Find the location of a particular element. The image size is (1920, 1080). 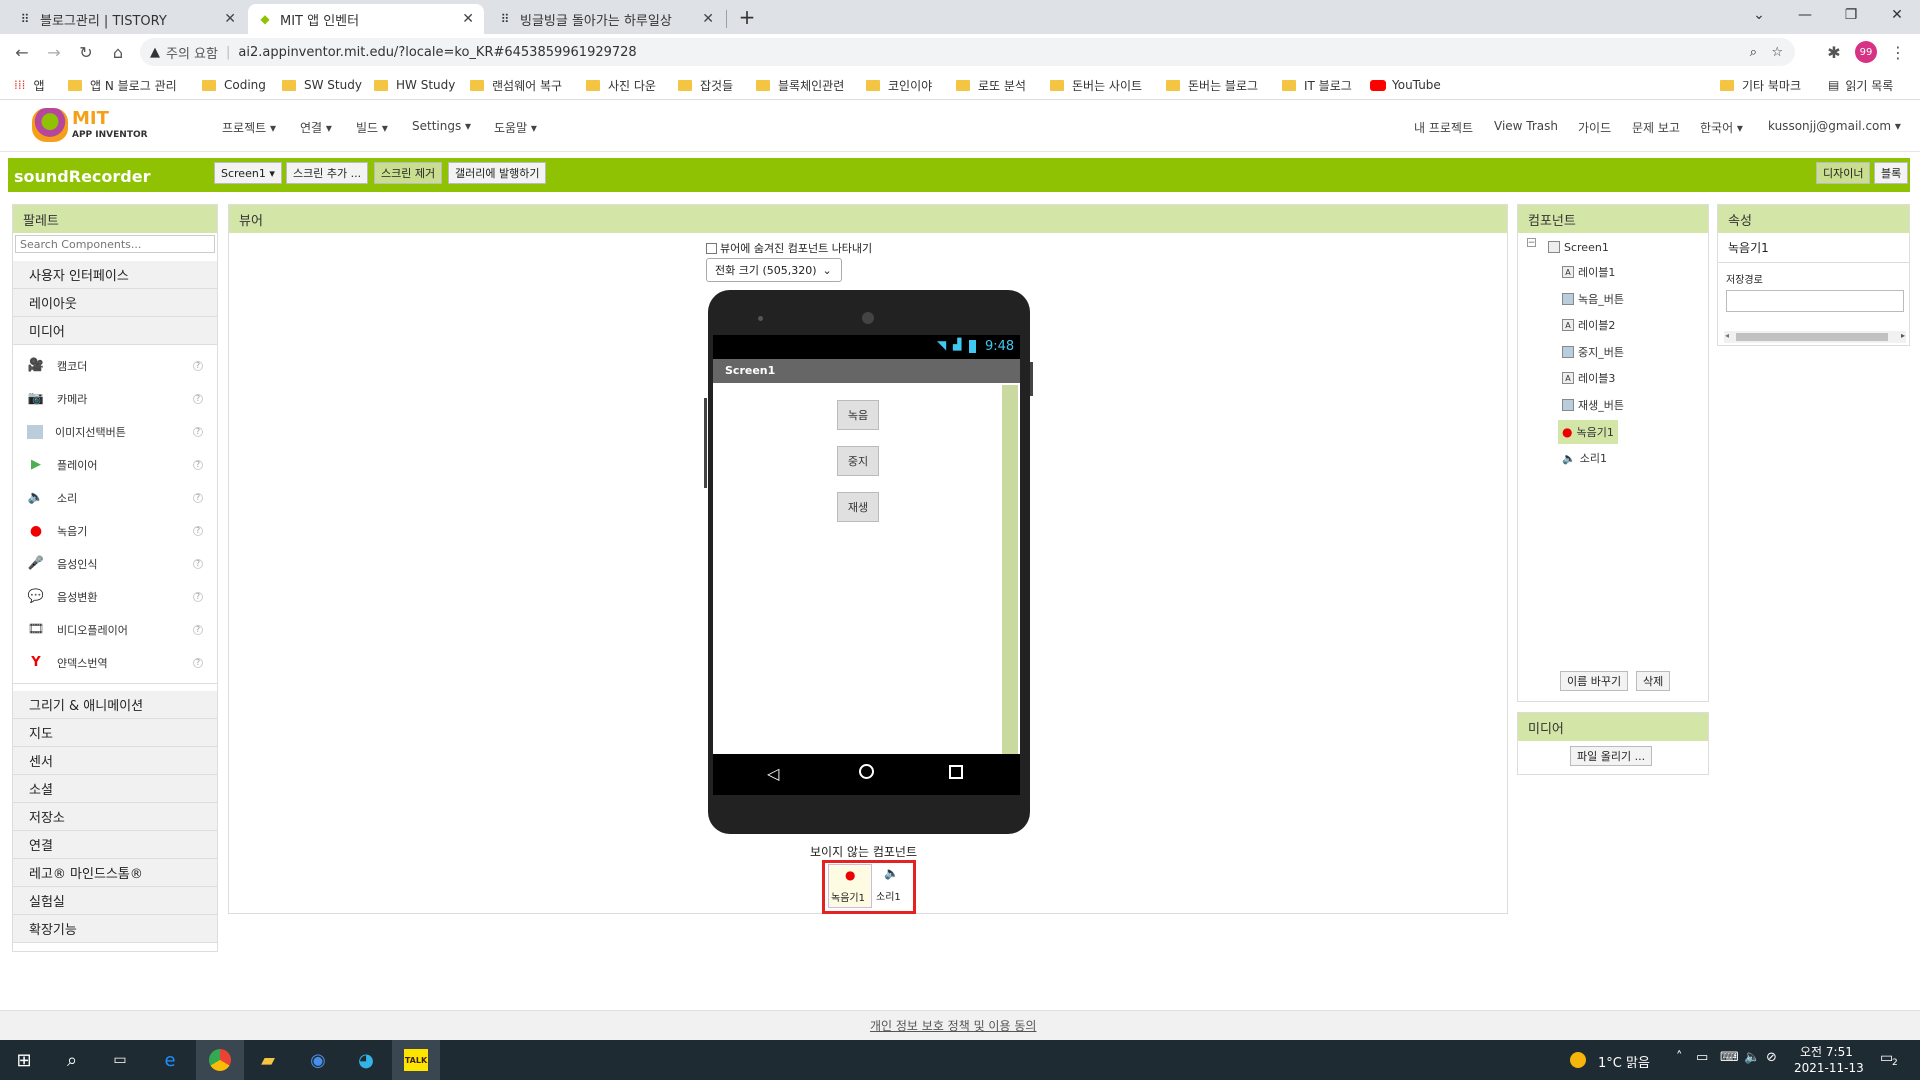

bookmark-apps: ⁞⁞⁞ 앱 is located at coordinates (29, 85).